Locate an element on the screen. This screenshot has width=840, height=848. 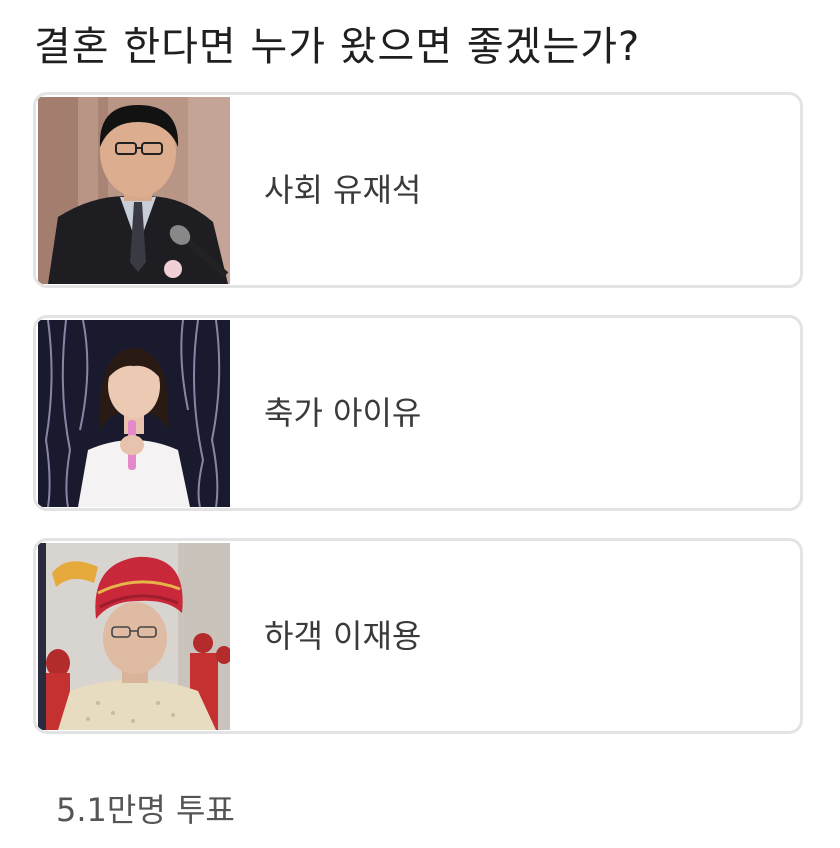
option-1-label: 사회 유재석 is located at coordinates (343, 190).